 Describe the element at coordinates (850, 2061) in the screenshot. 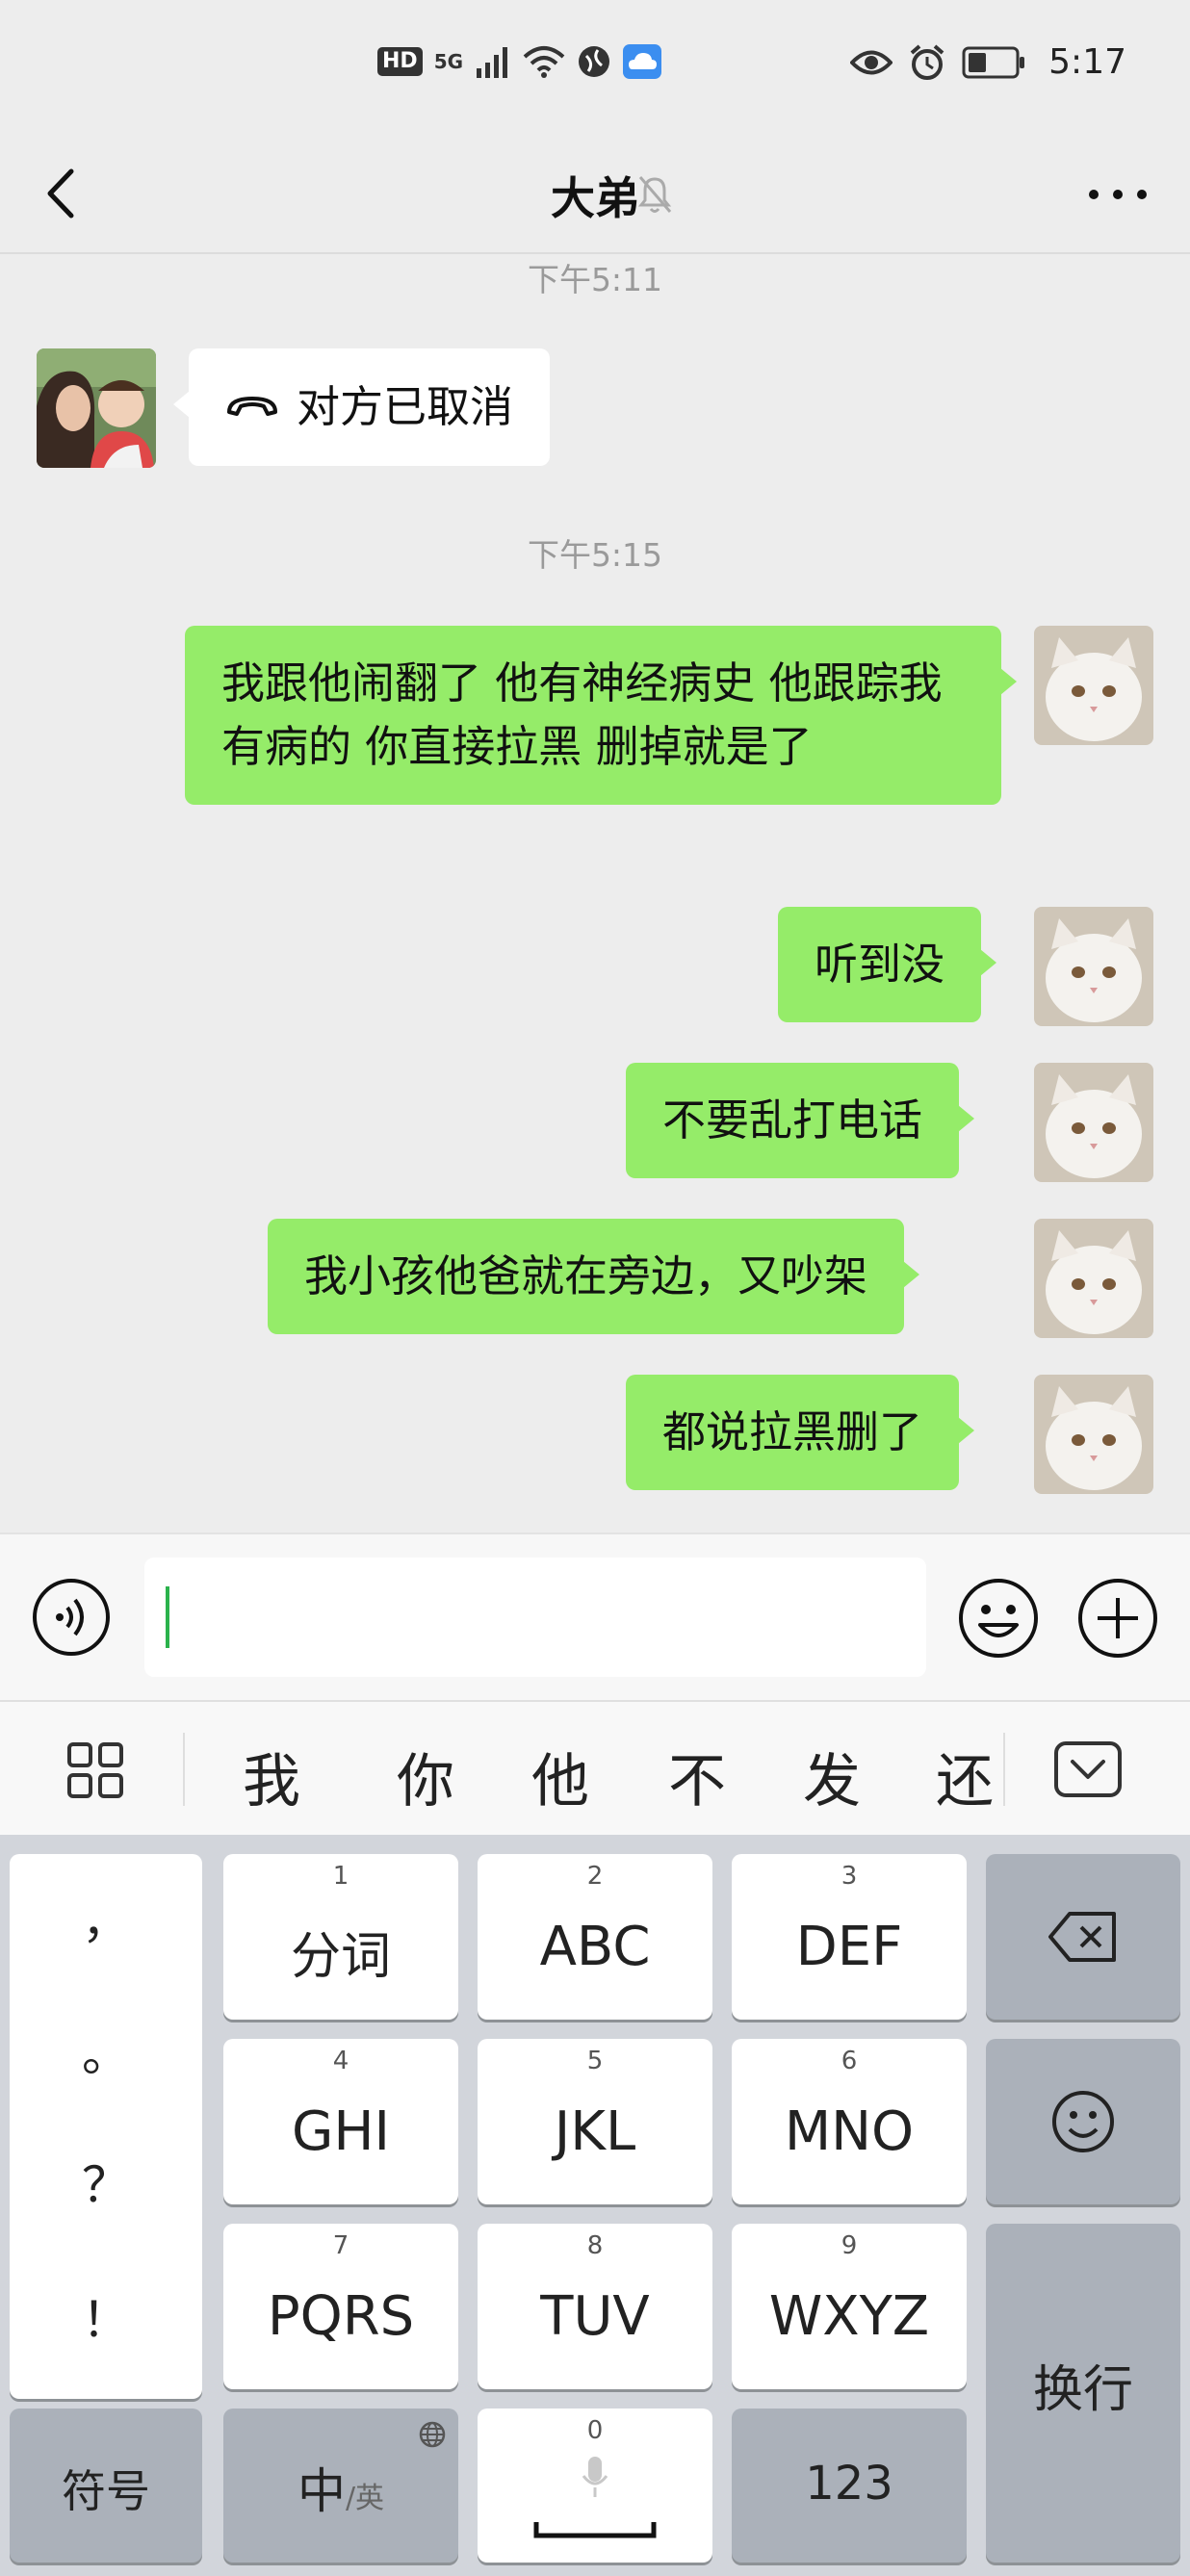

I see `key-number: 6` at that location.